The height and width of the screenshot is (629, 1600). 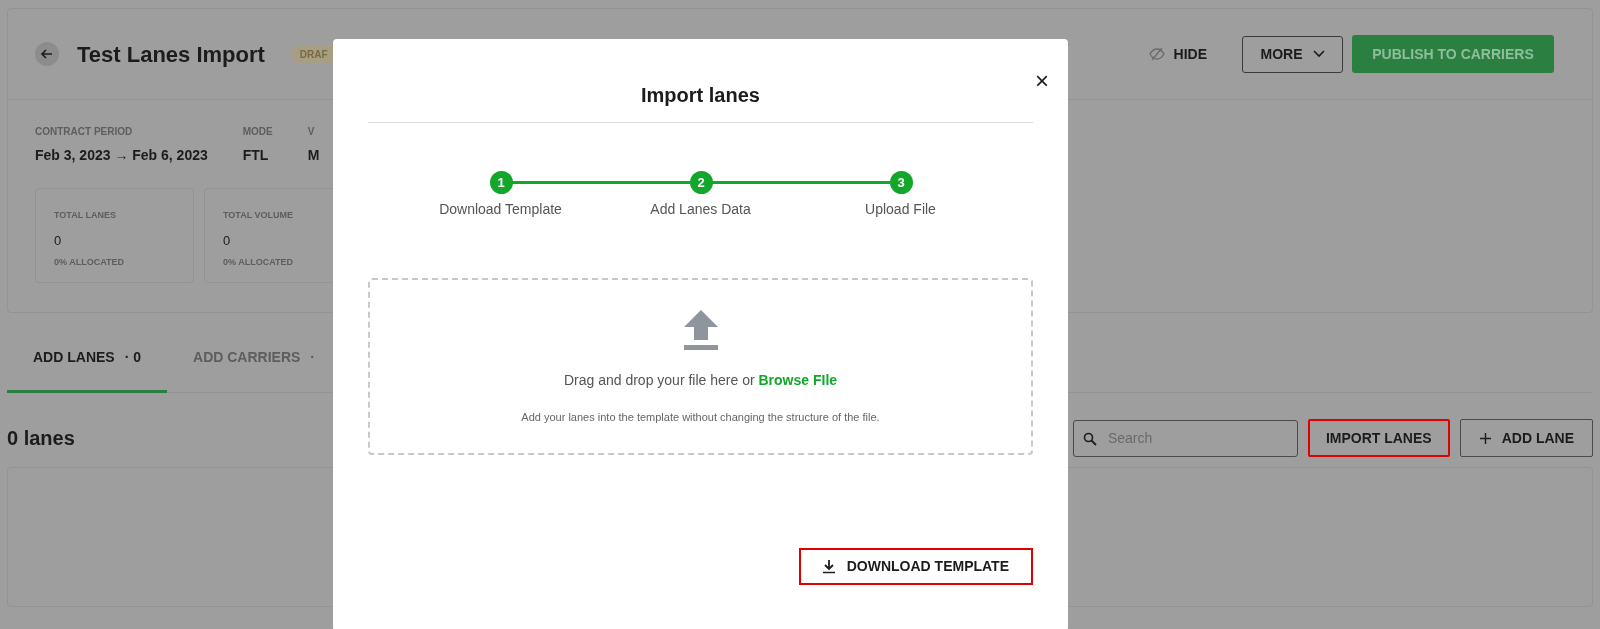 I want to click on detail-label: V, so click(x=311, y=132).